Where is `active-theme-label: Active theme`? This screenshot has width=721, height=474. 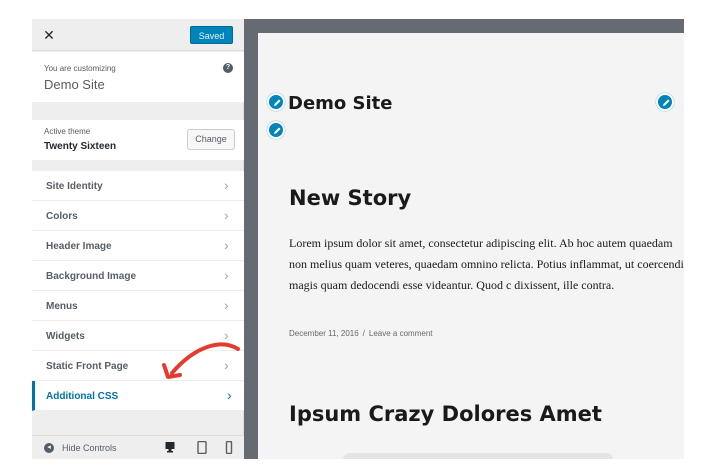
active-theme-label: Active theme is located at coordinates (67, 131).